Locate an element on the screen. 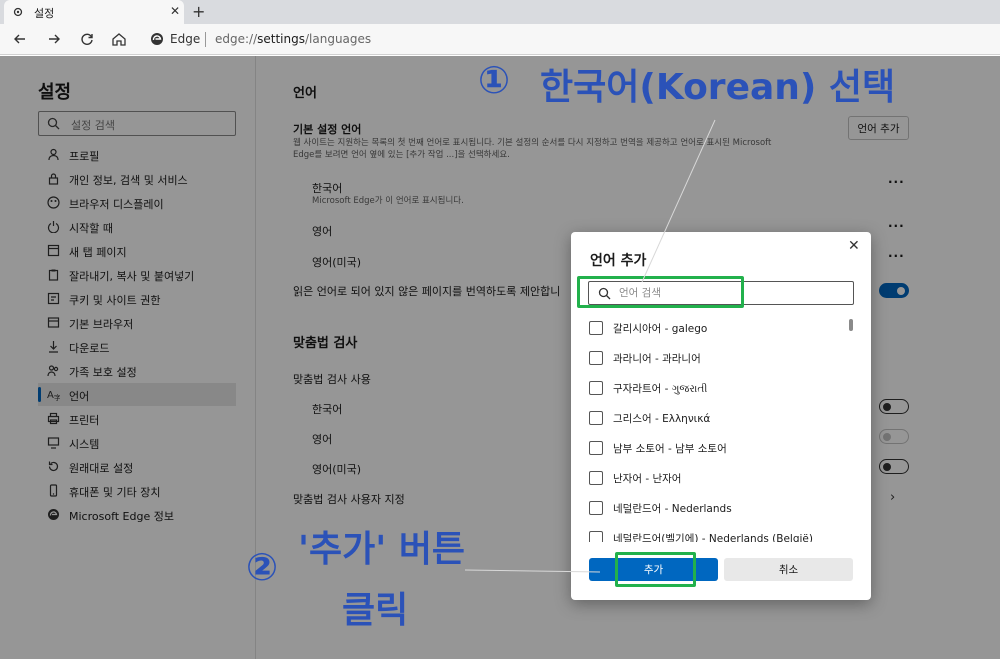 Image resolution: width=1000 pixels, height=659 pixels. annotation-step2-text: '추가' 버튼 is located at coordinates (382, 549).